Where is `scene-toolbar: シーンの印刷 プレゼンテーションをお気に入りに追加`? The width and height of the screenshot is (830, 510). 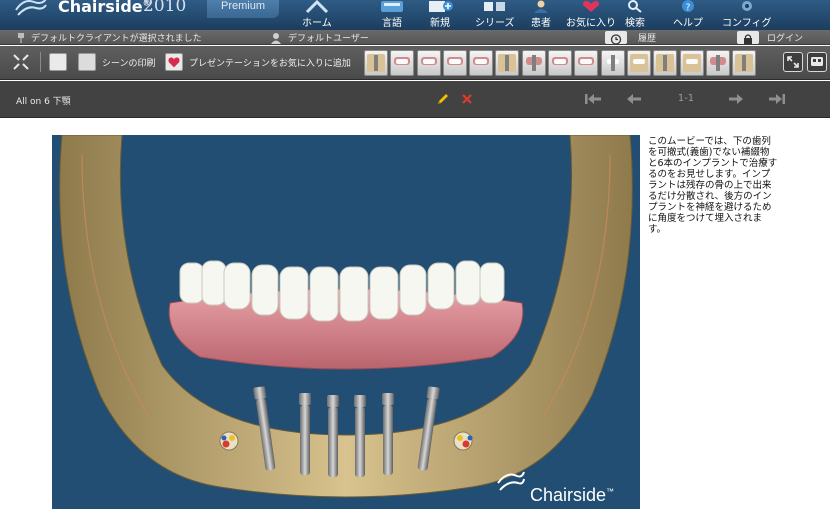
scene-toolbar: シーンの印刷 プレゼンテーションをお気に入りに追加 is located at coordinates (415, 63).